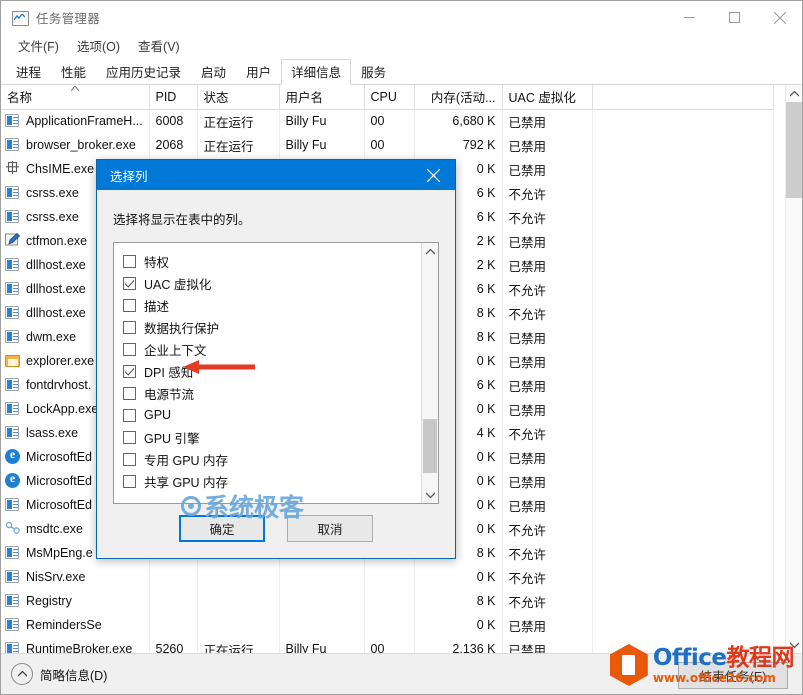  What do you see at coordinates (272, 371) in the screenshot?
I see `column-list-item: DPI 感知` at bounding box center [272, 371].